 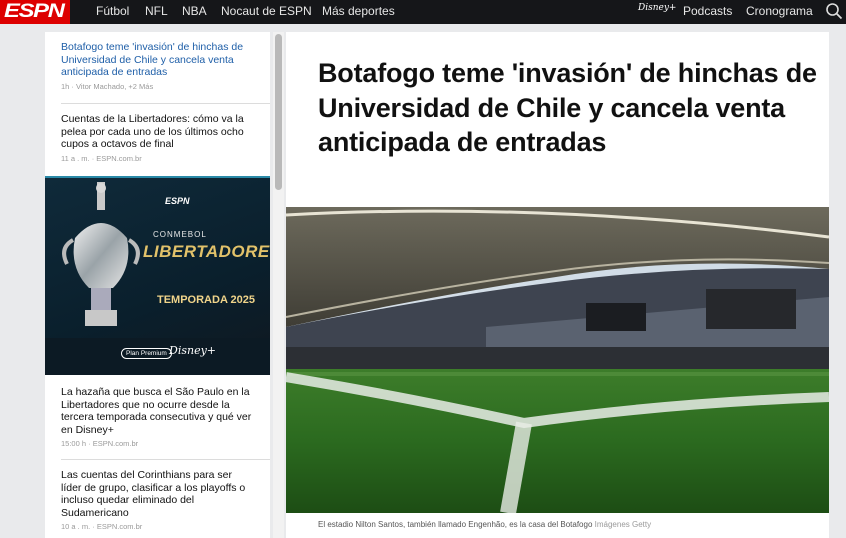 I want to click on ad-disney-plus: Disney+, so click(x=193, y=350).